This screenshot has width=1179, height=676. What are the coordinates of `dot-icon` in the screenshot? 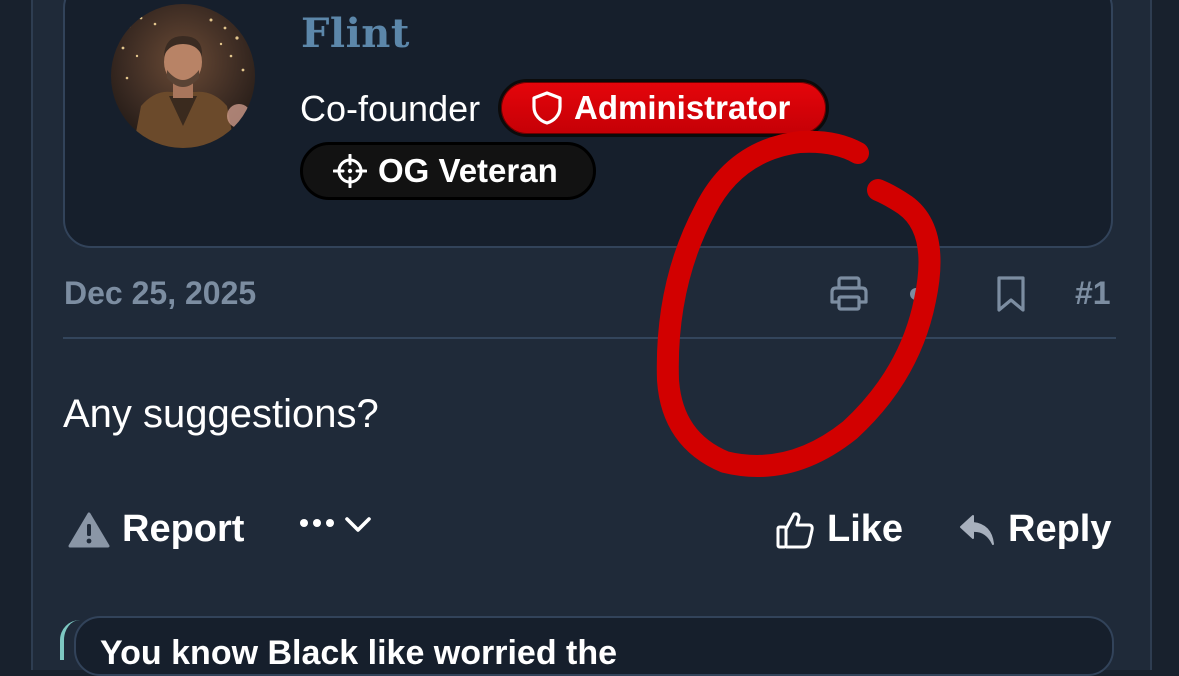 It's located at (916, 296).